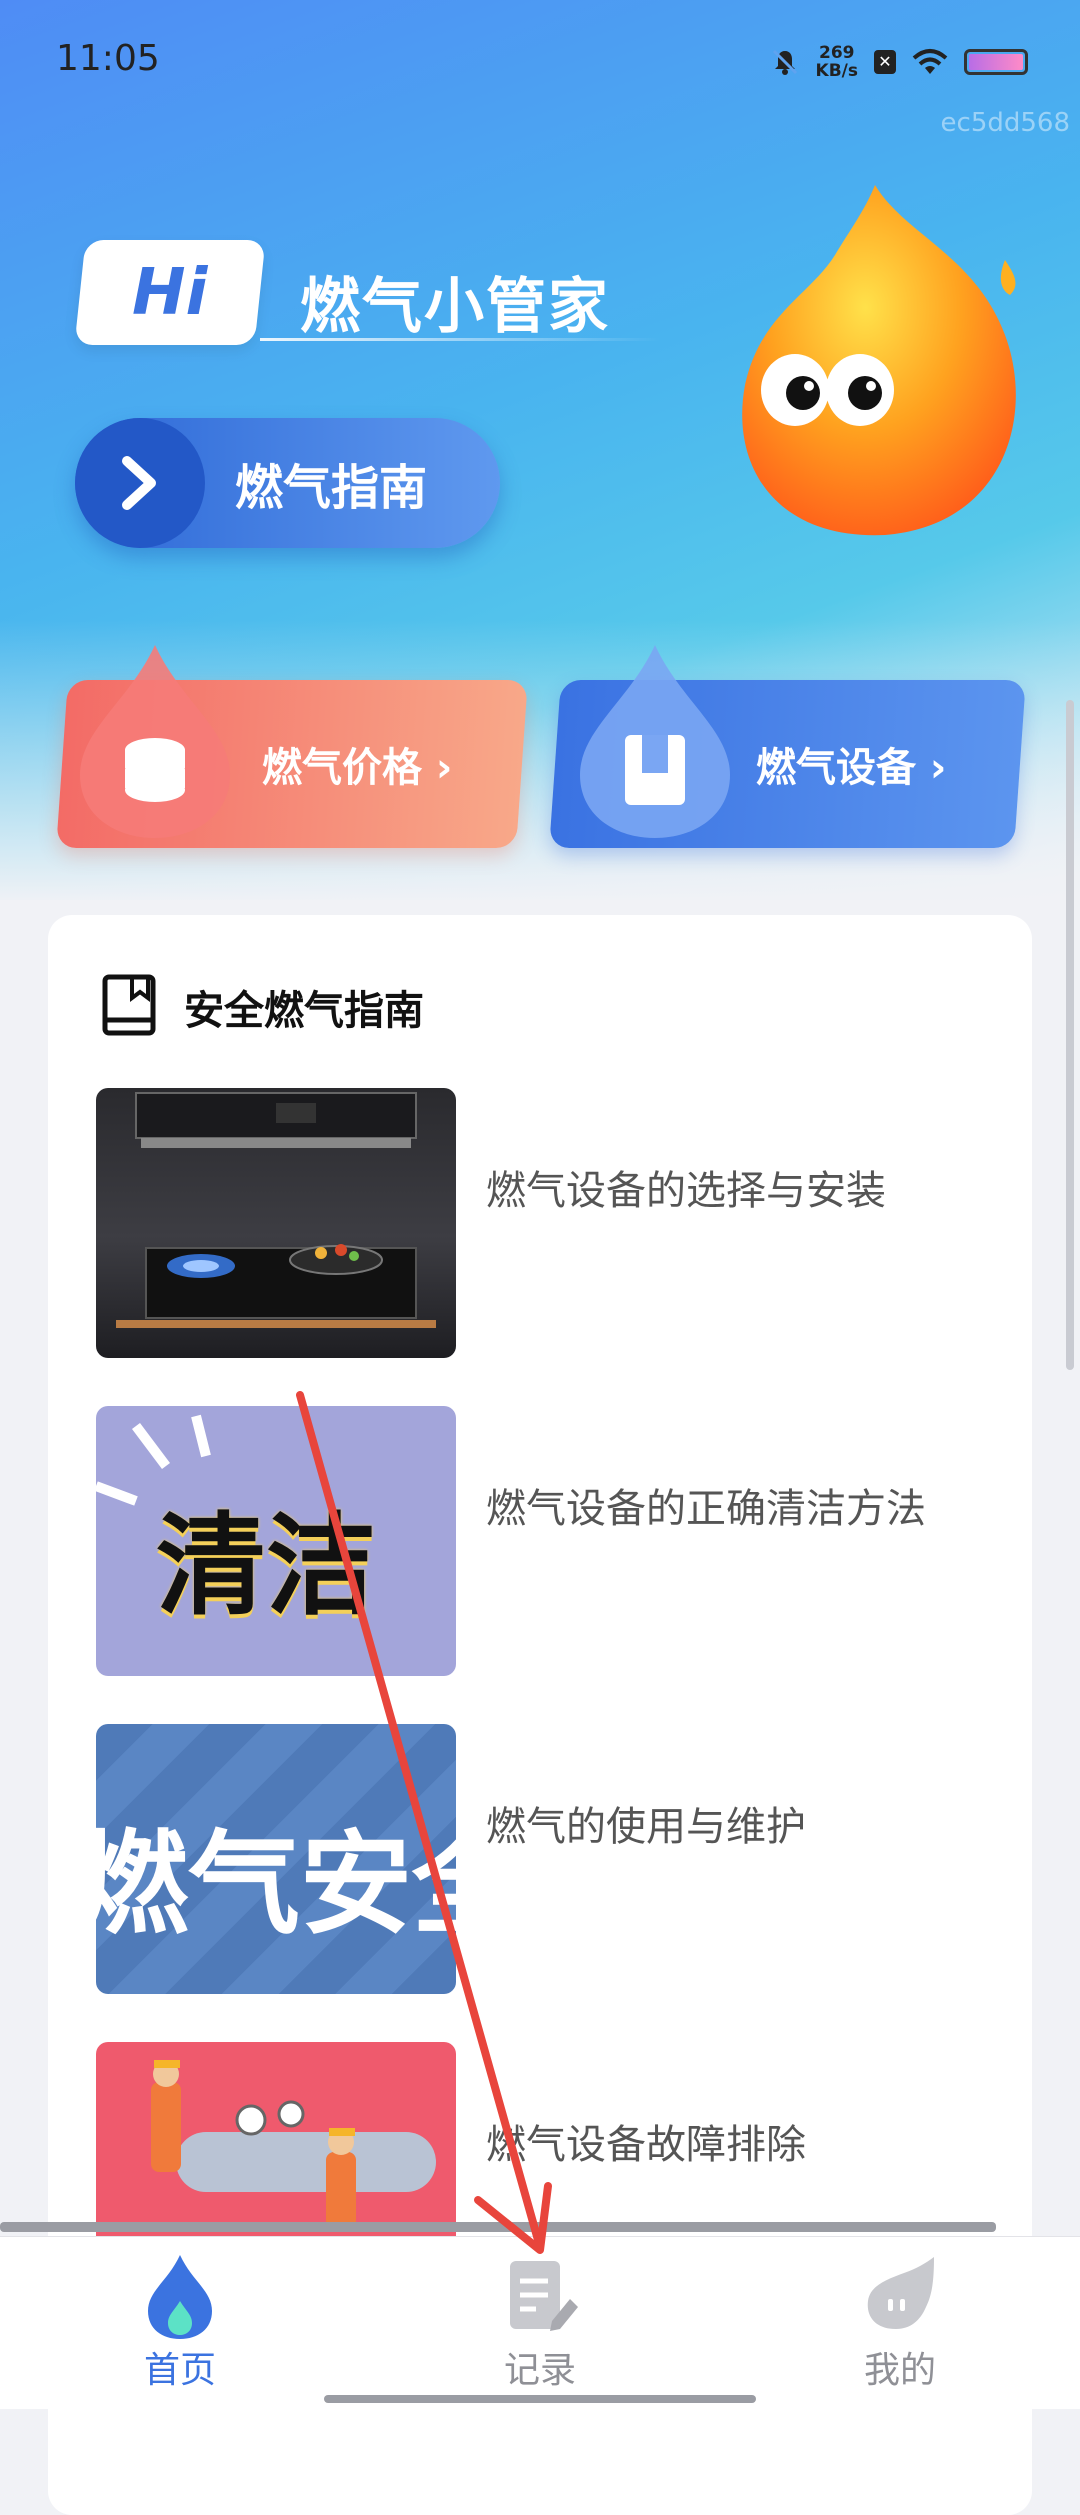 Image resolution: width=1080 pixels, height=2515 pixels. Describe the element at coordinates (179, 2370) in the screenshot. I see `tab-home-label: 首页` at that location.